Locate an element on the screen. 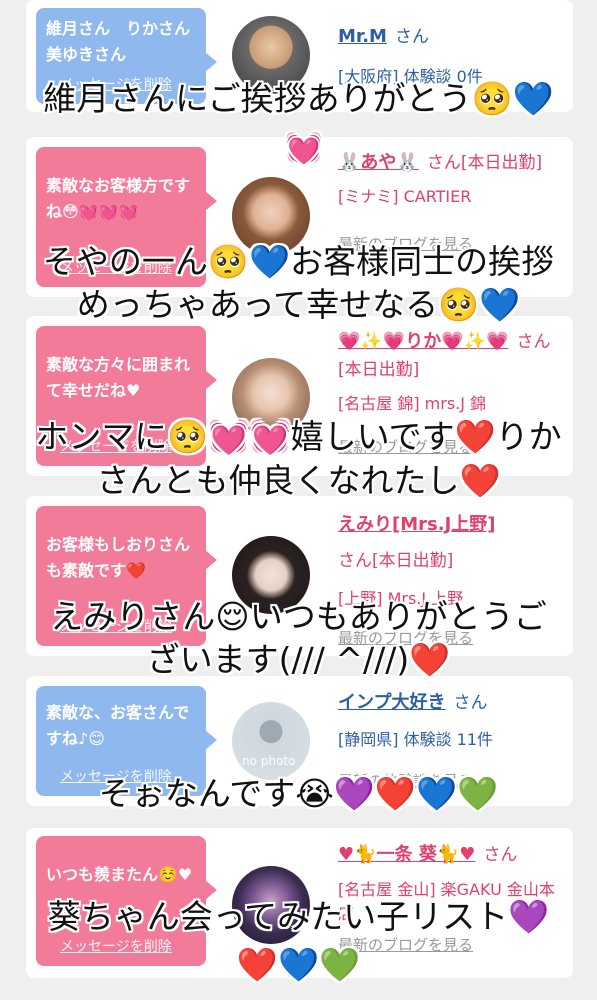 Image resolution: width=597 pixels, height=1000 pixels. overlay-caption: ホンマに🥺💓💓嬉しいです❤️りか is located at coordinates (298, 436).